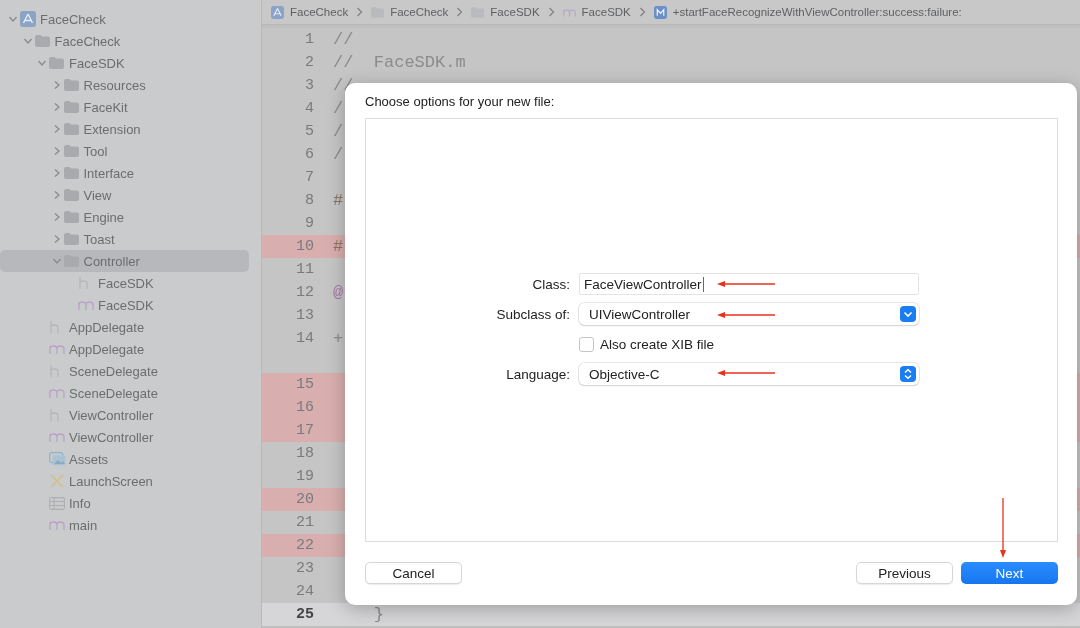  What do you see at coordinates (309, 109) in the screenshot?
I see `line-number: 4` at bounding box center [309, 109].